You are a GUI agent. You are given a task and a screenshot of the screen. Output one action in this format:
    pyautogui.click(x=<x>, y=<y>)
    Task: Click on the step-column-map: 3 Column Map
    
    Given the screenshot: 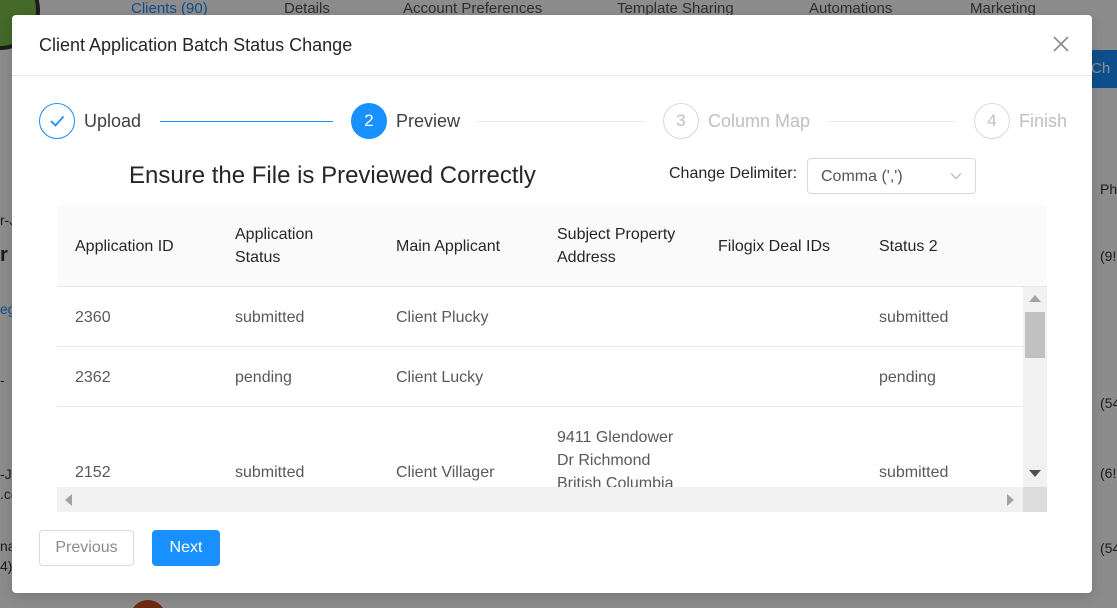 What is the action you would take?
    pyautogui.click(x=736, y=121)
    